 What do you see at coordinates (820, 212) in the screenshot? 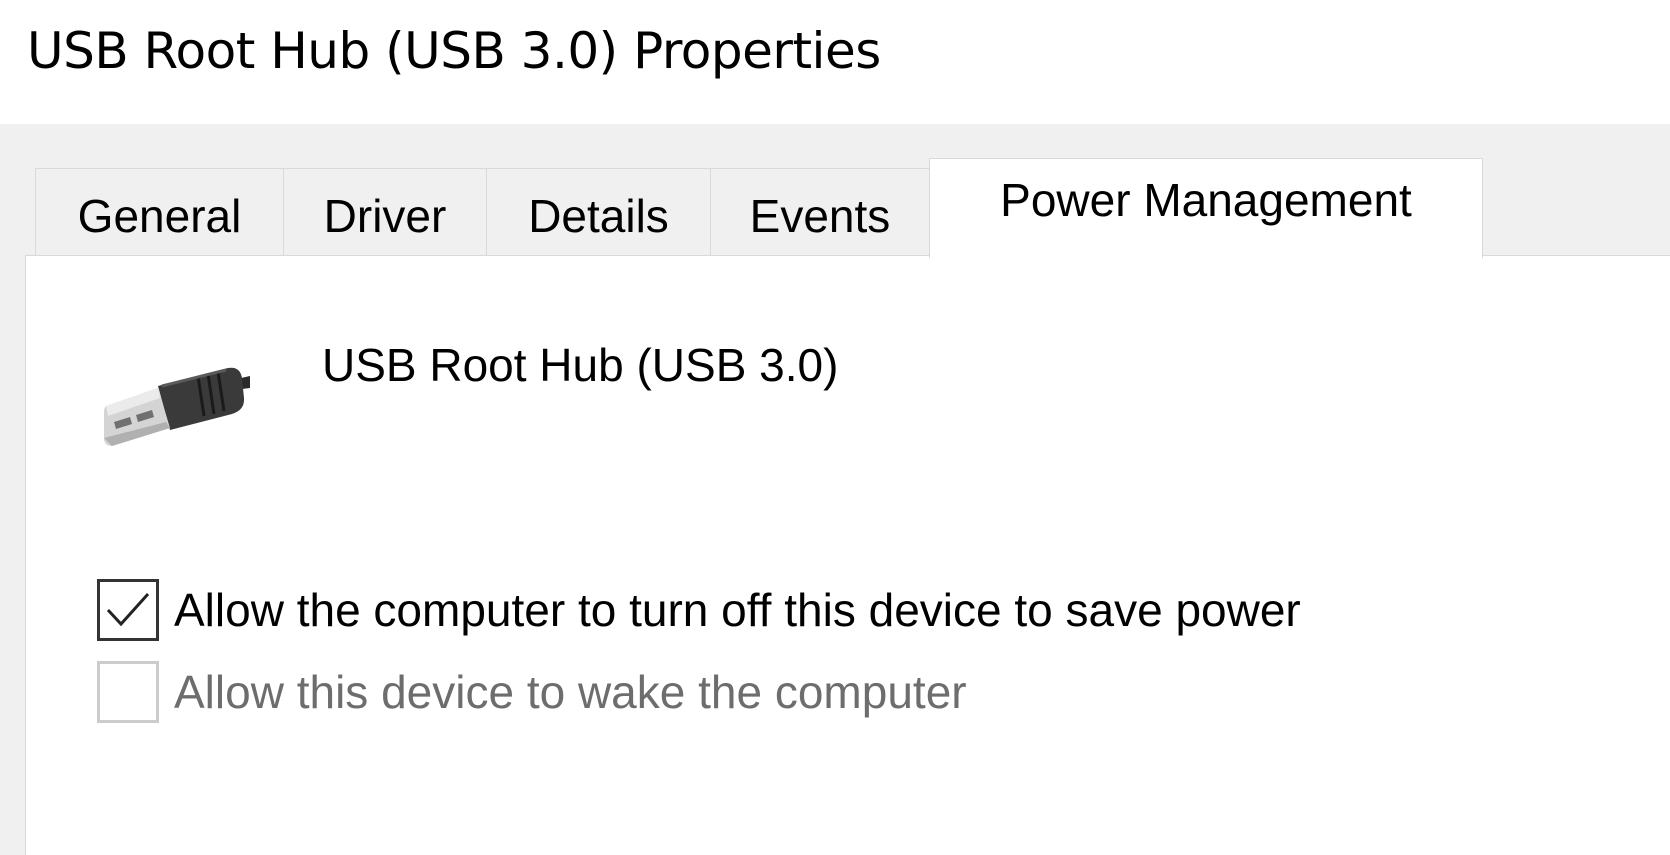
I see `tab-events: Events` at bounding box center [820, 212].